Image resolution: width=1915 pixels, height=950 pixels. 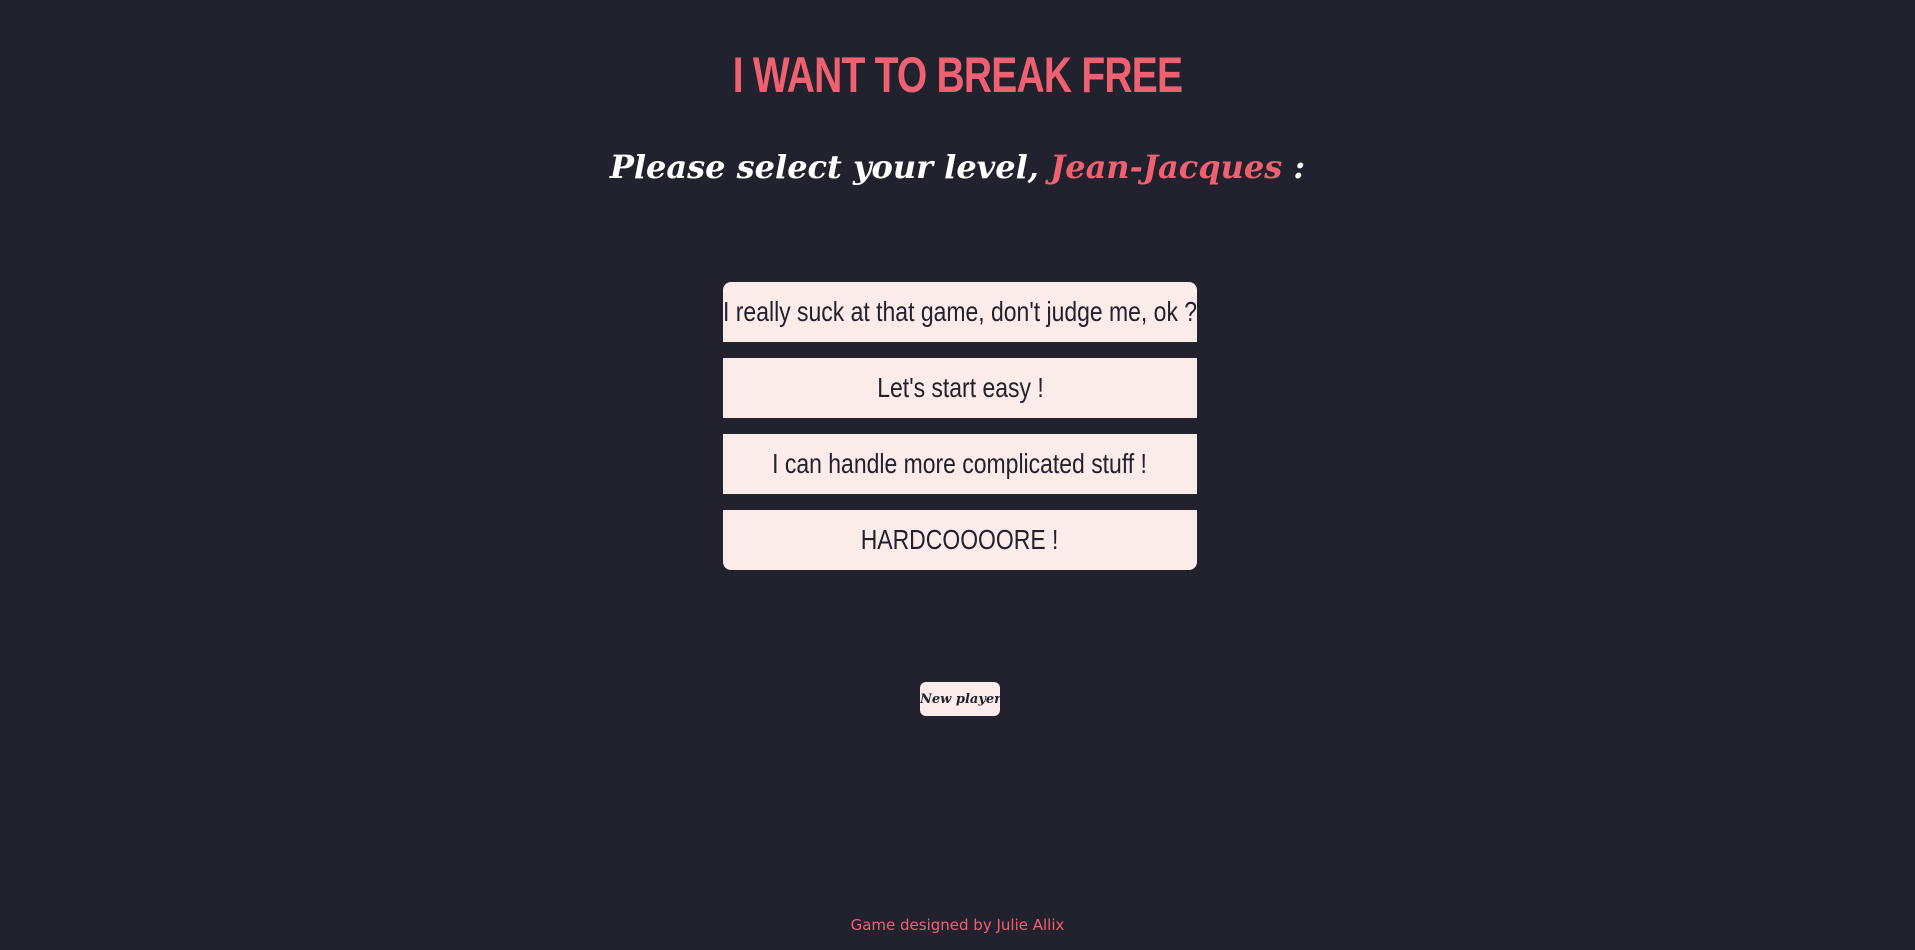 What do you see at coordinates (830, 167) in the screenshot?
I see `level-prompt-text: Please select your level,` at bounding box center [830, 167].